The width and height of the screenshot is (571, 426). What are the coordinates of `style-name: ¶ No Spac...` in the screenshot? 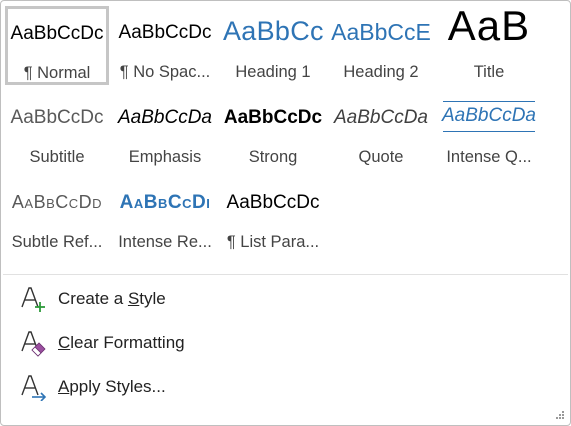 It's located at (165, 72).